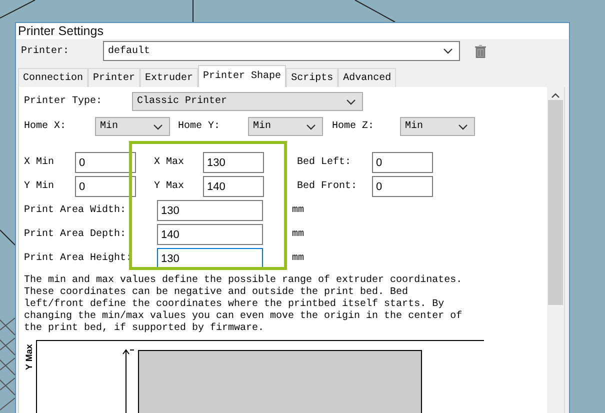 This screenshot has width=605, height=413. What do you see at coordinates (170, 162) in the screenshot?
I see `field-label: X Max` at bounding box center [170, 162].